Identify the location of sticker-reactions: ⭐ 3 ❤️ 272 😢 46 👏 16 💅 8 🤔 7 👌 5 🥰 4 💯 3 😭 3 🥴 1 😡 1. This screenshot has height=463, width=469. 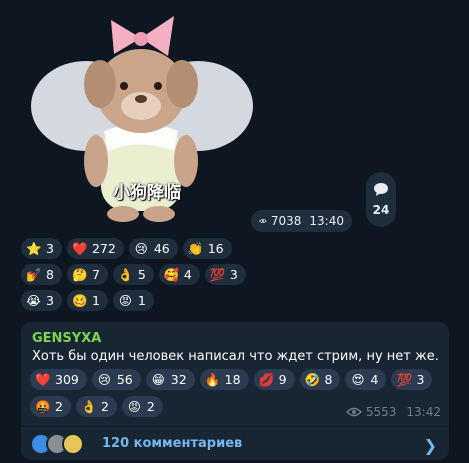
(141, 277).